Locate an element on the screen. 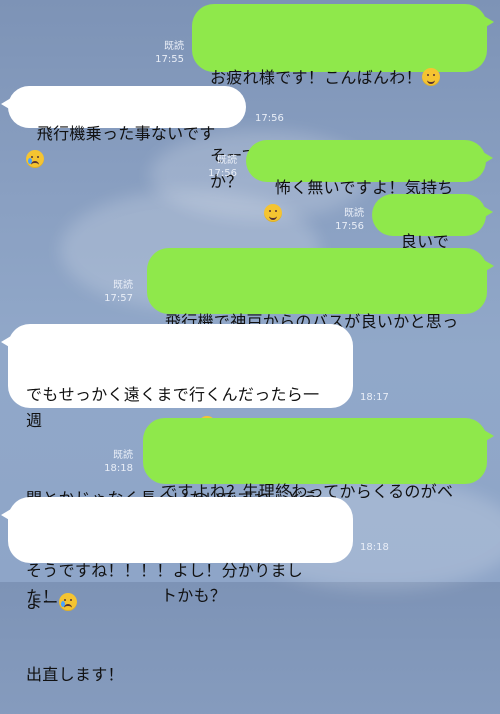 The height and width of the screenshot is (714, 500). message-bubble-outgoing: 怖く無いですよ！気持ち is located at coordinates (369, 181).